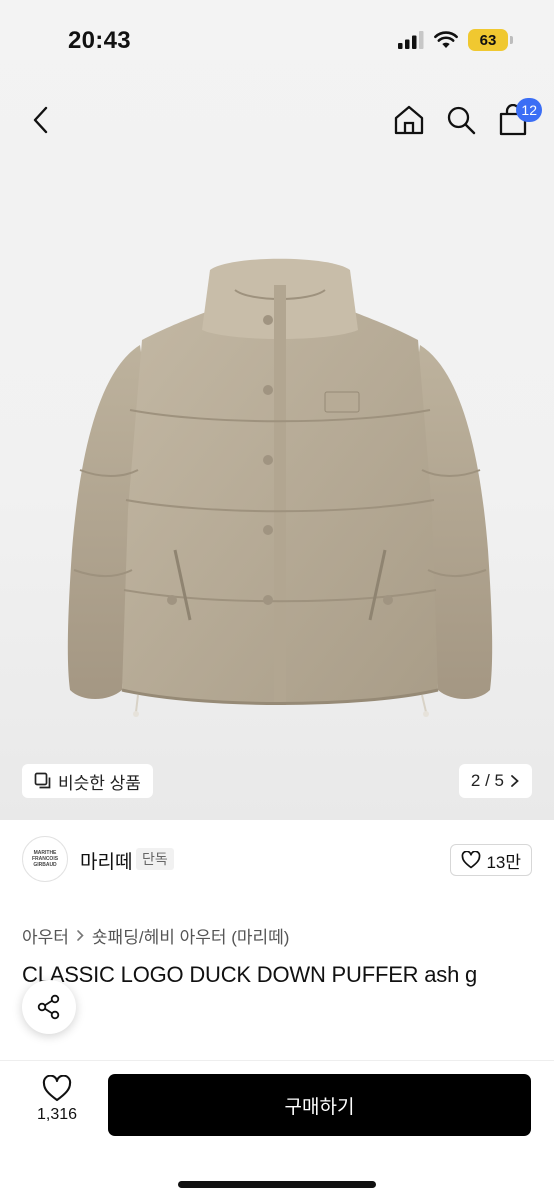 The height and width of the screenshot is (1200, 554). I want to click on cart-count-badge: 12, so click(529, 110).